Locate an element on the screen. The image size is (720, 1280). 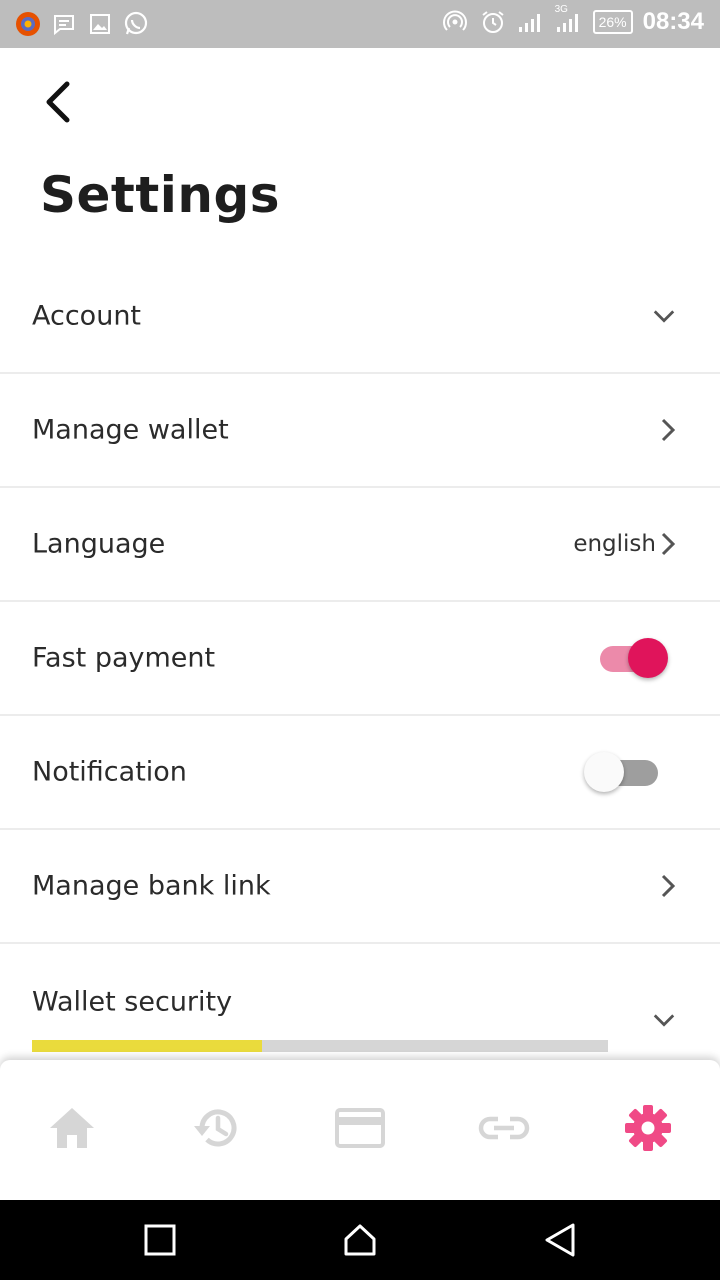
wallet-security-level-fill is located at coordinates (147, 1046).